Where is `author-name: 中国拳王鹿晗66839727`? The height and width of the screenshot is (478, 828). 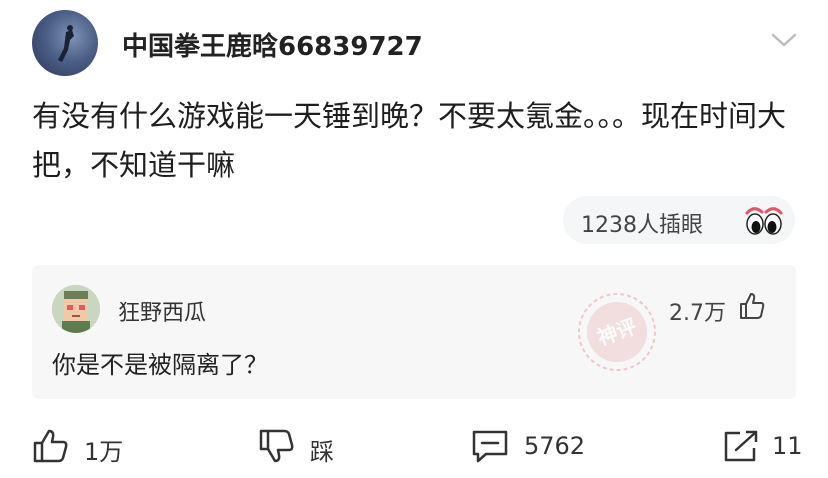 author-name: 中国拳王鹿晗66839727 is located at coordinates (272, 44).